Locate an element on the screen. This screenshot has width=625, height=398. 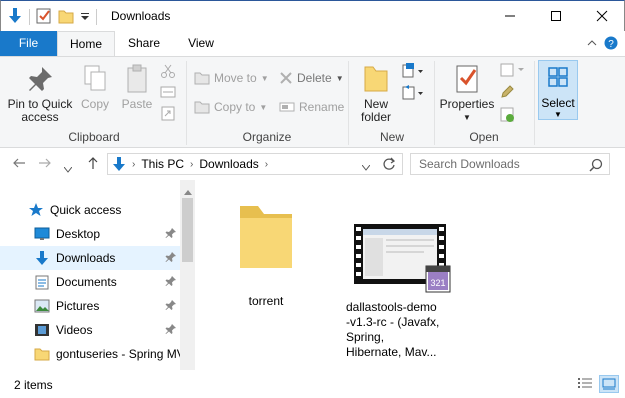
close-button is located at coordinates (602, 16).